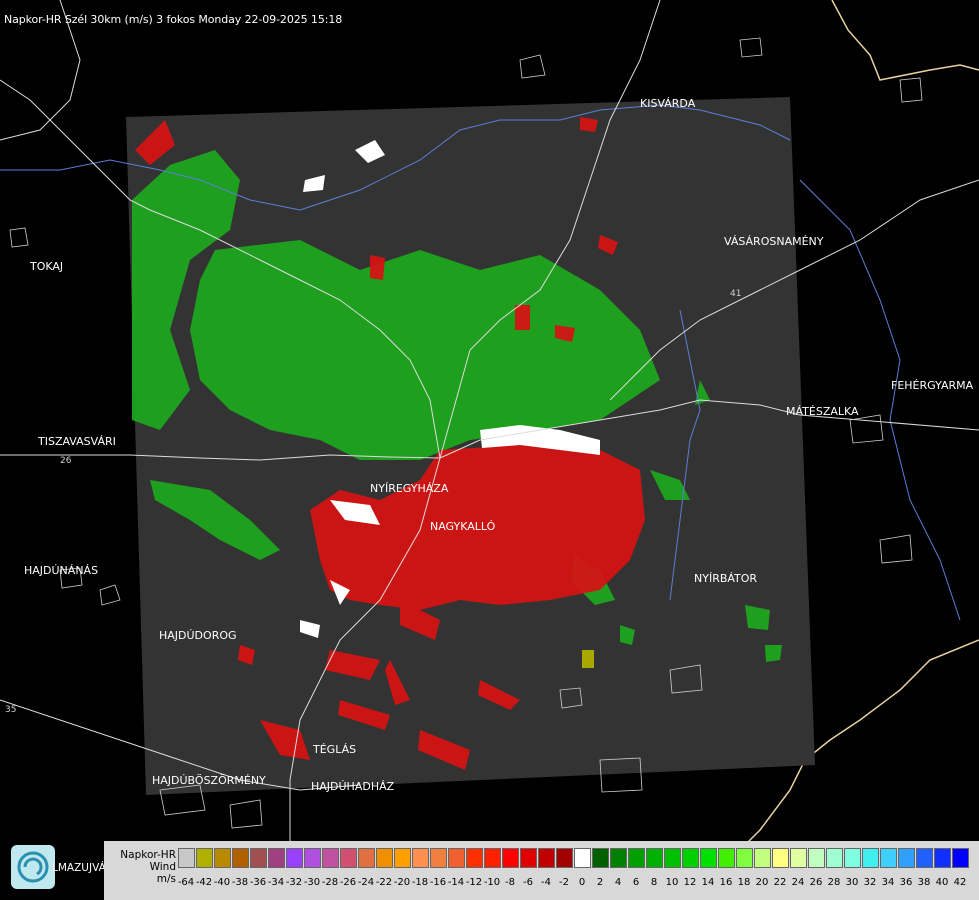 This screenshot has height=900, width=979. I want to click on legend-tick-label: -26, so click(348, 882).